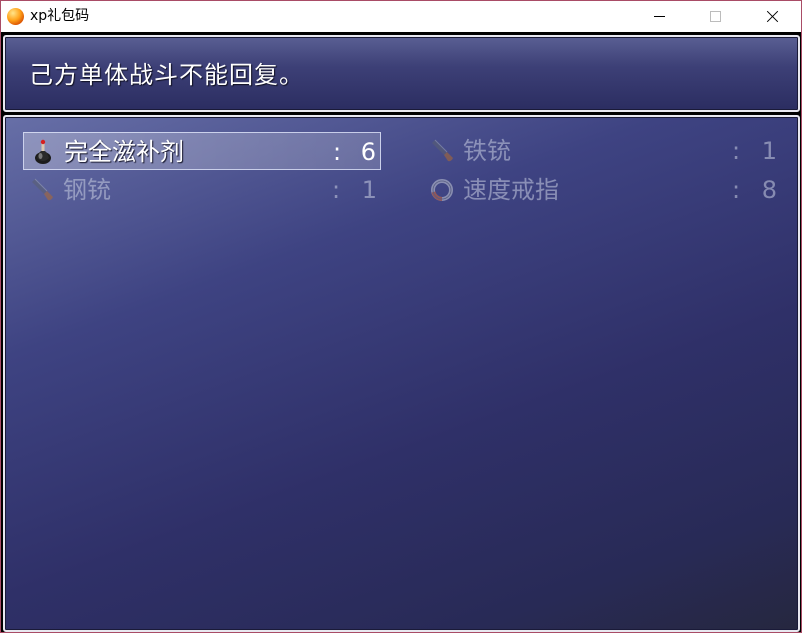 This screenshot has height=633, width=802. Describe the element at coordinates (15, 16) in the screenshot. I see `app-icon` at that location.